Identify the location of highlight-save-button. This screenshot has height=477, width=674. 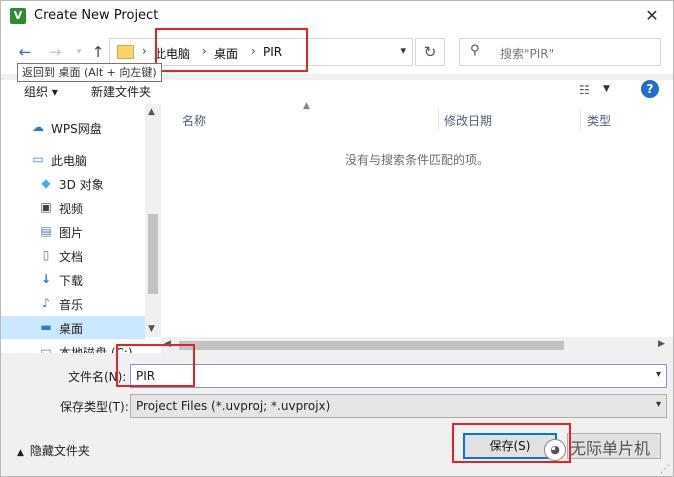
(511, 443).